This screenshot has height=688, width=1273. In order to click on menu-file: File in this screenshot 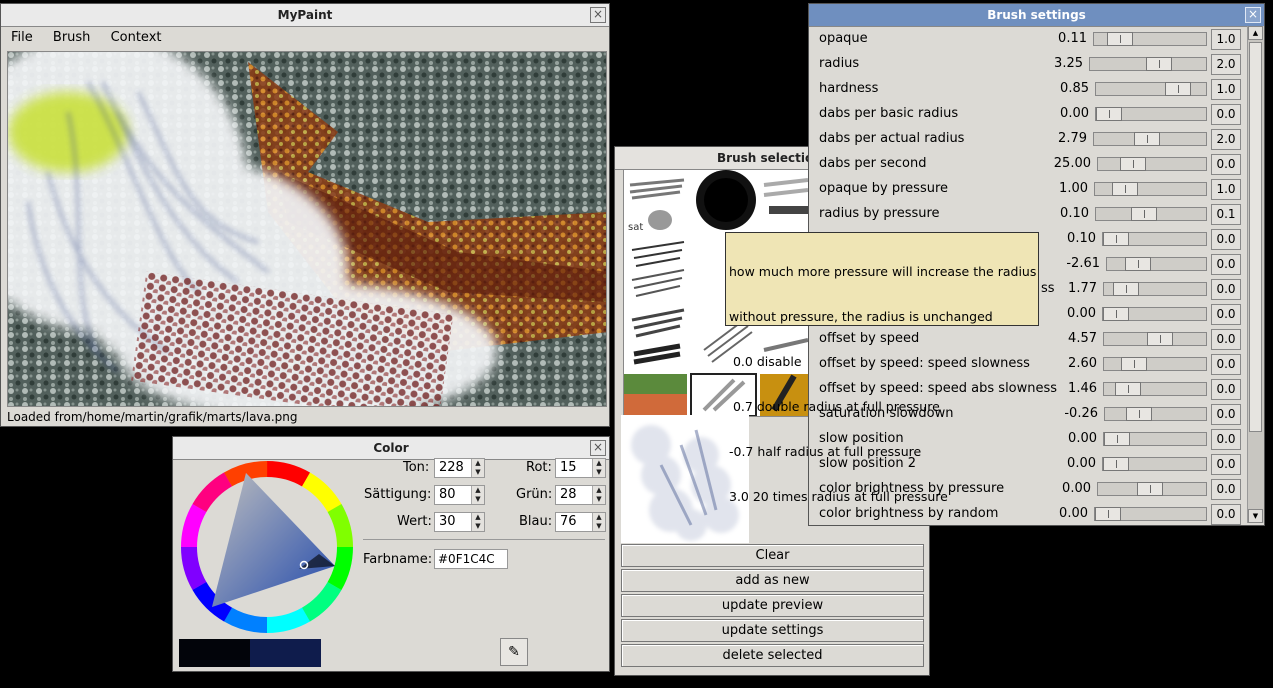, I will do `click(22, 38)`.